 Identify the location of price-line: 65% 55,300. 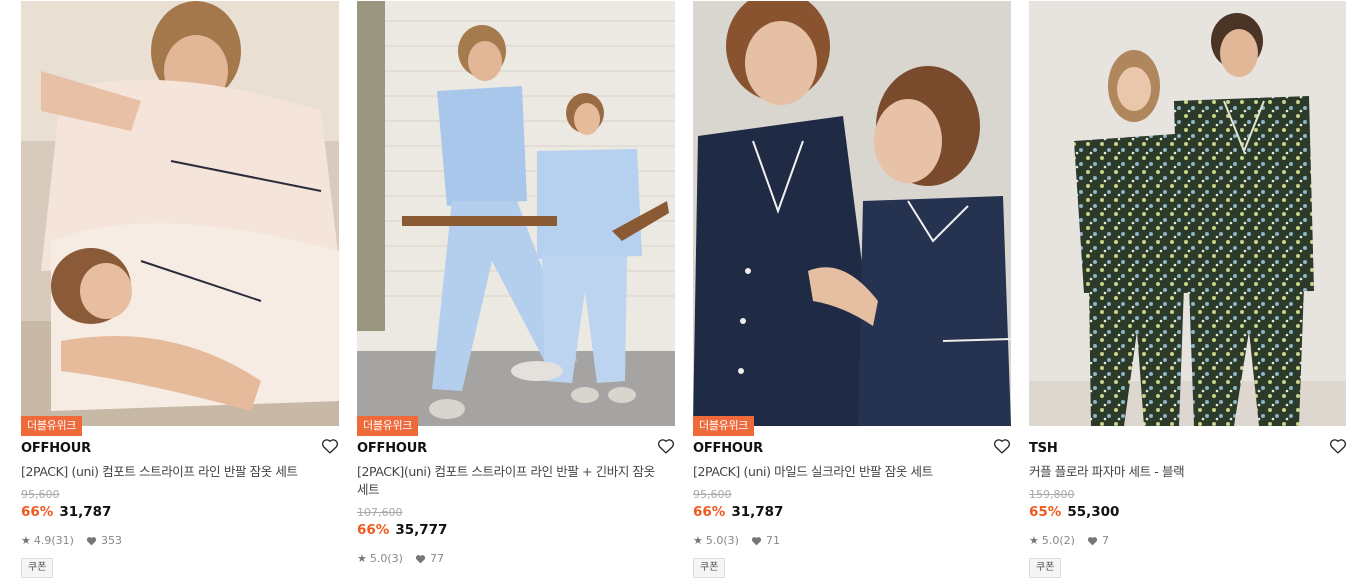
(1074, 512).